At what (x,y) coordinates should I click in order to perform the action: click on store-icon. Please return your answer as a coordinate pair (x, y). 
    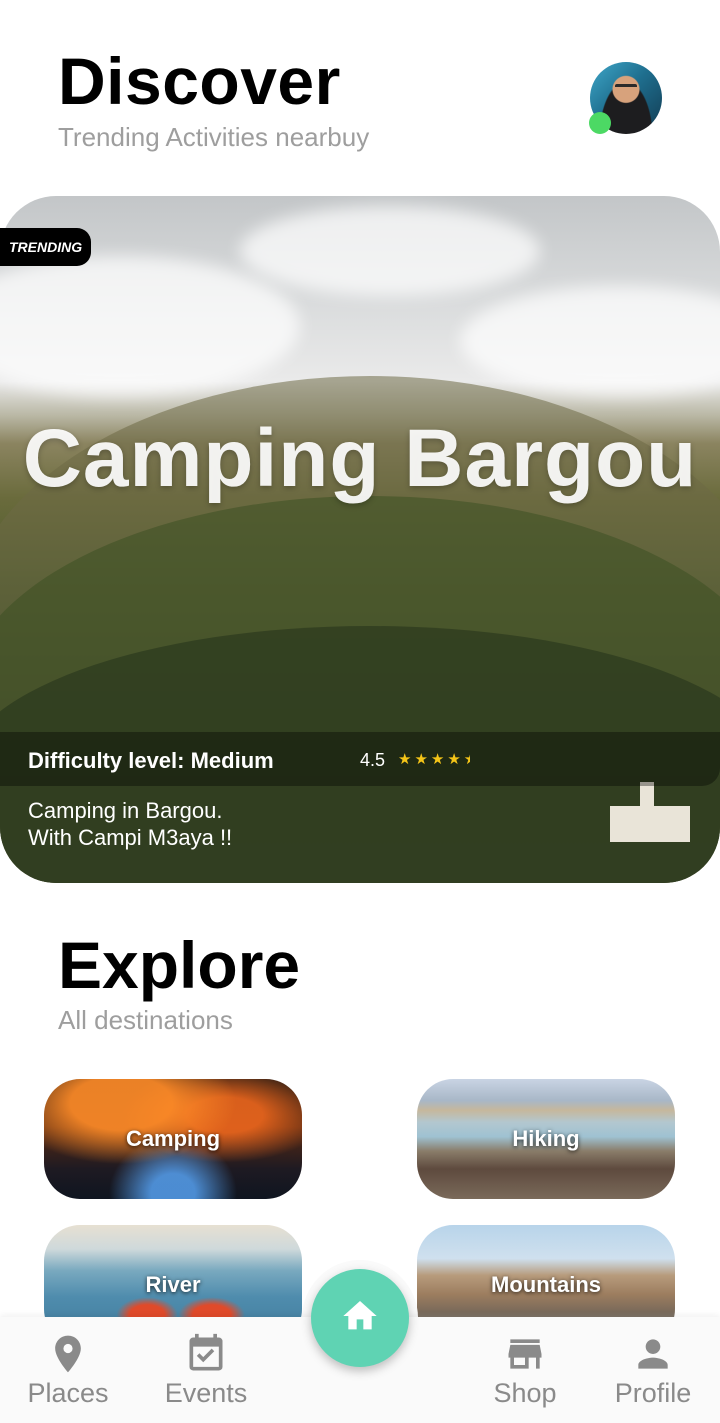
    Looking at the image, I should click on (525, 1354).